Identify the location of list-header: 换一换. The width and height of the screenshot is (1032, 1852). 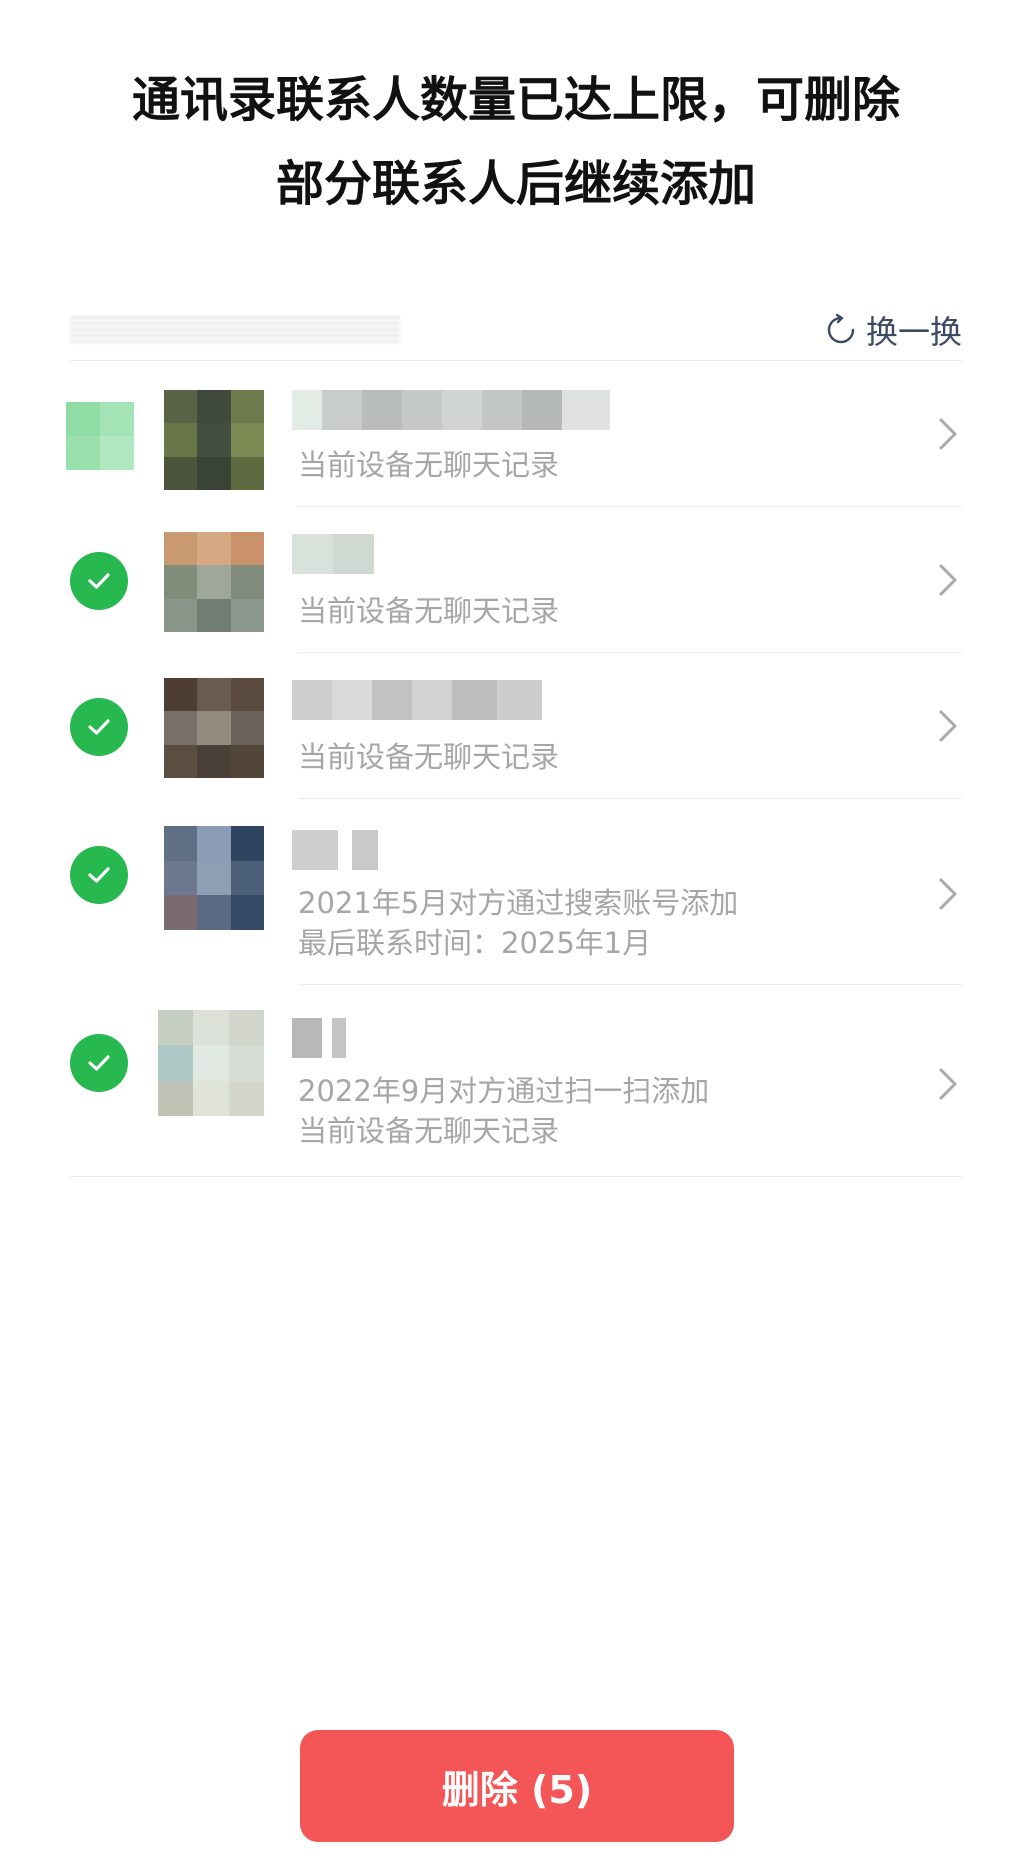
(516, 330).